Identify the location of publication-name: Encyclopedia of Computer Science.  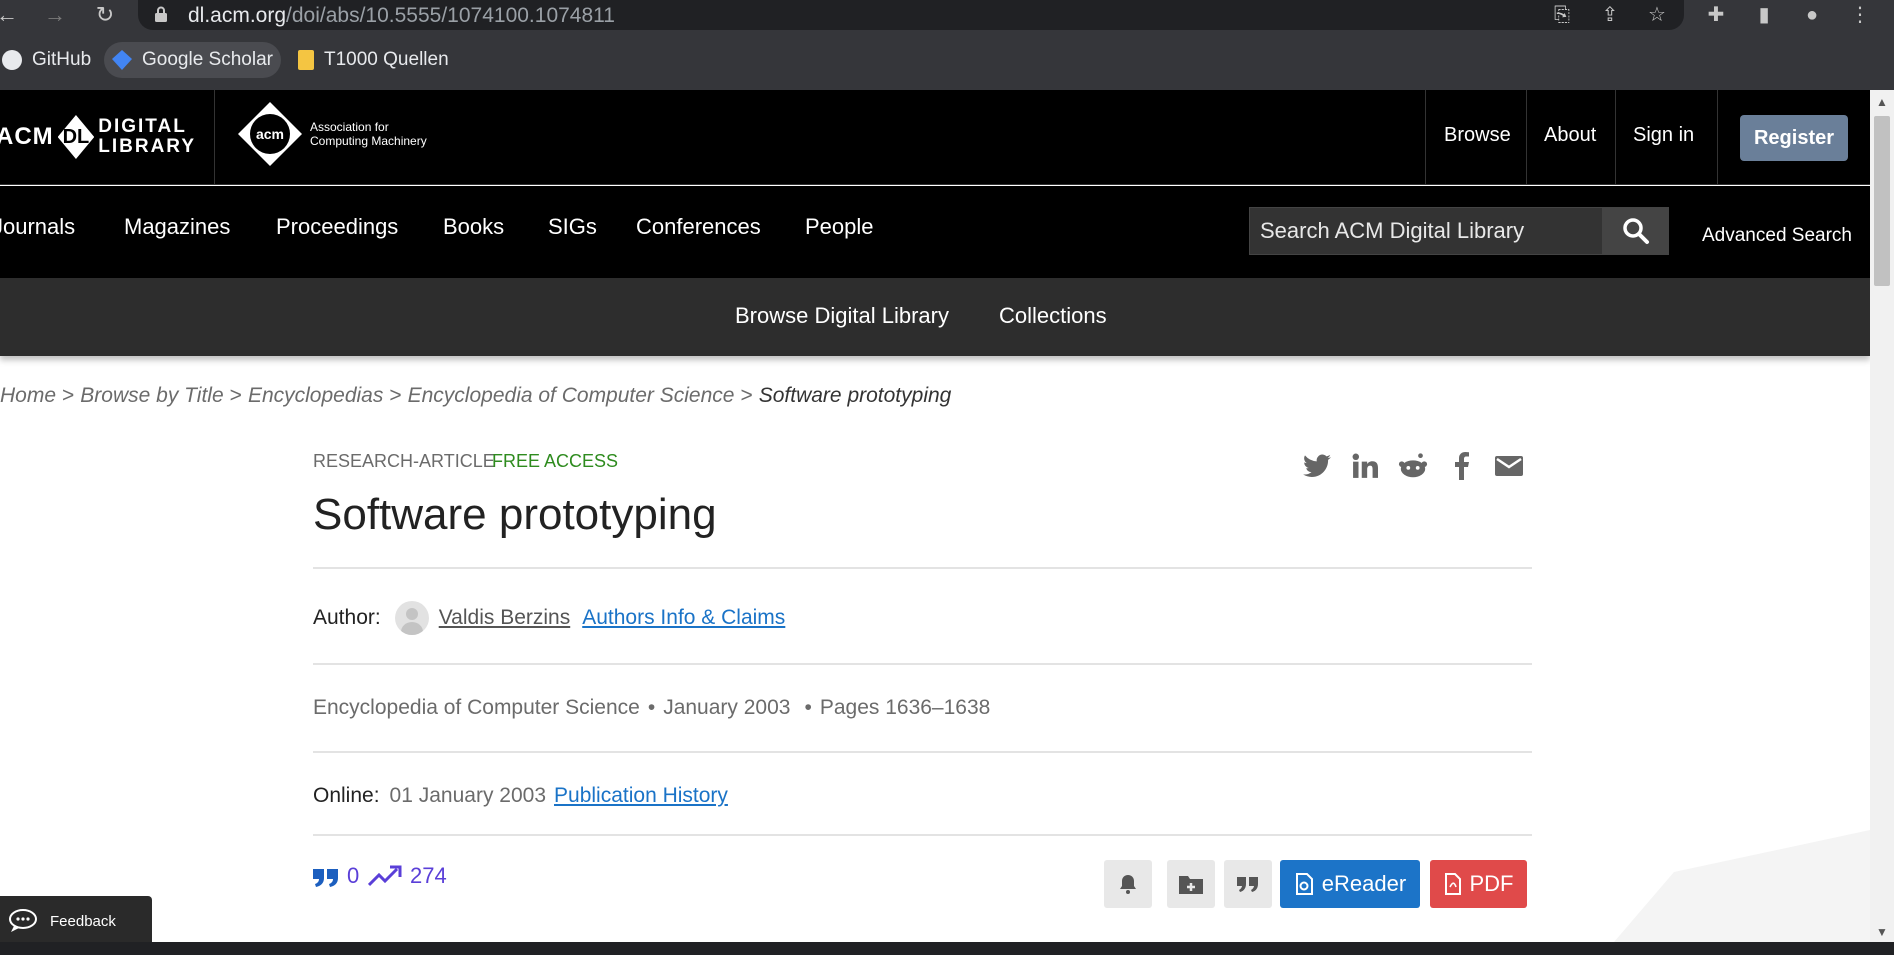
(476, 708).